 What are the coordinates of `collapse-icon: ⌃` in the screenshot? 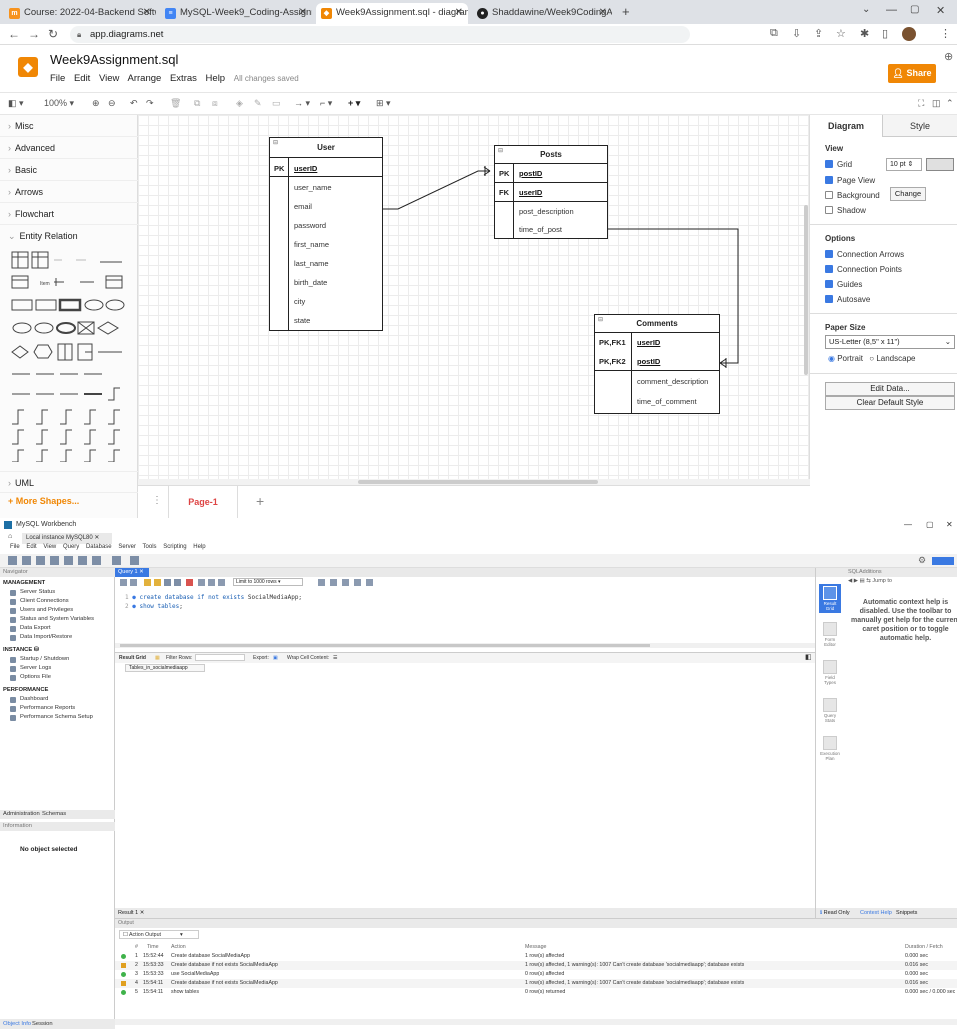 It's located at (950, 103).